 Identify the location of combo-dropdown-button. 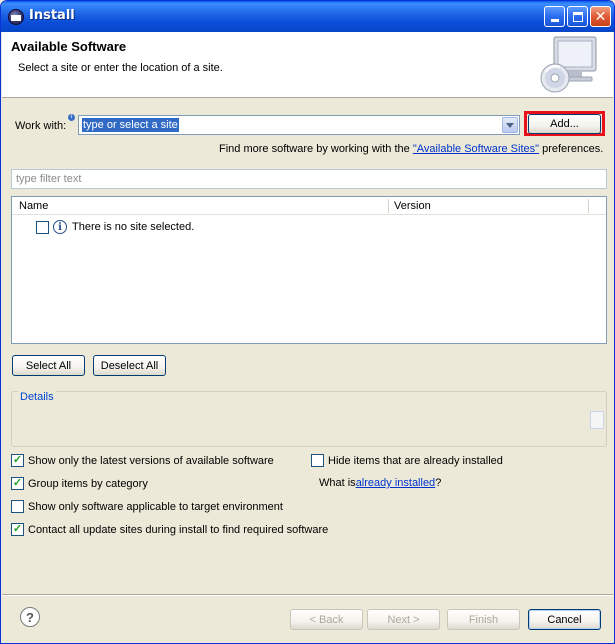
(510, 125).